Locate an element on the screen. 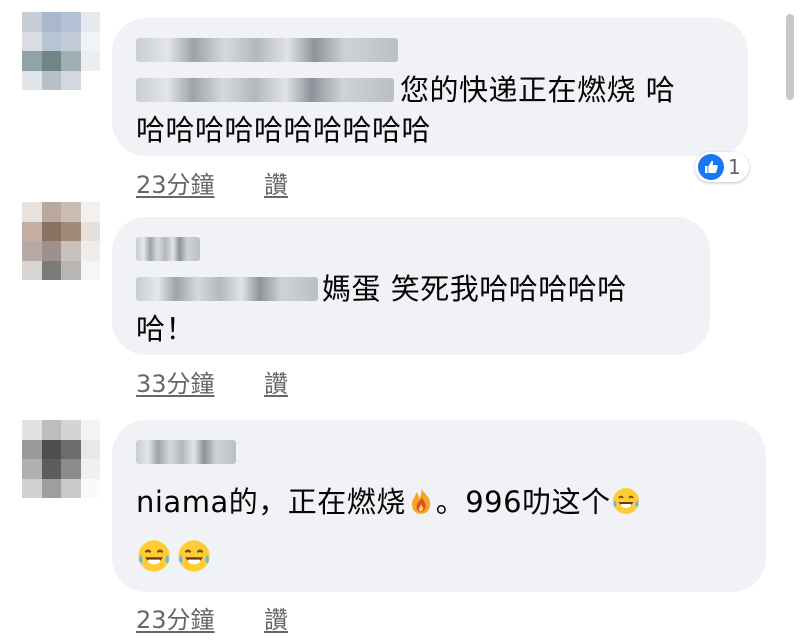  scrollbar-thumb is located at coordinates (790, 57).